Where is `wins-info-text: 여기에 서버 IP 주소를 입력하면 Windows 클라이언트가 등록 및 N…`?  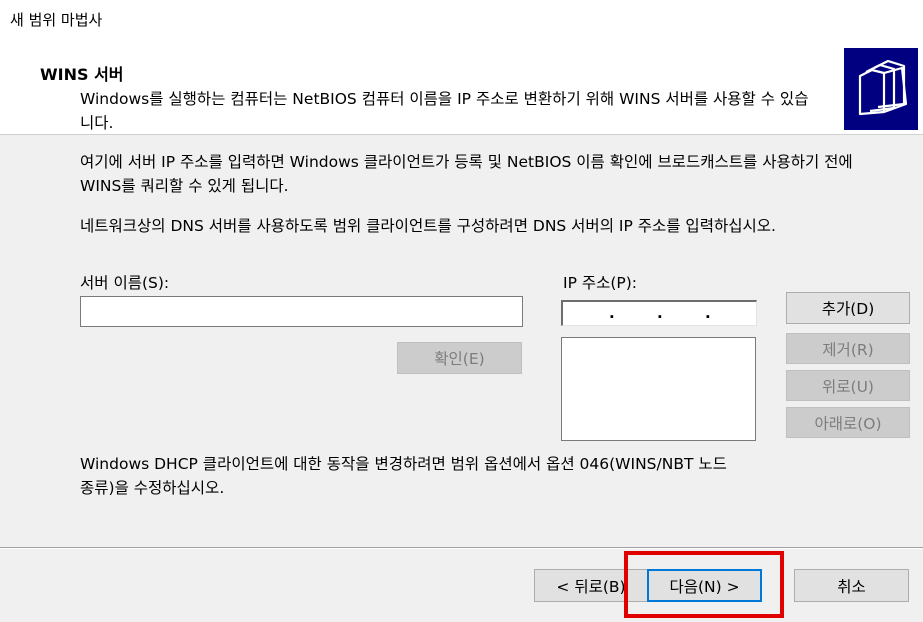
wins-info-text: 여기에 서버 IP 주소를 입력하면 Windows 클라이언트가 등록 및 N… is located at coordinates (466, 174).